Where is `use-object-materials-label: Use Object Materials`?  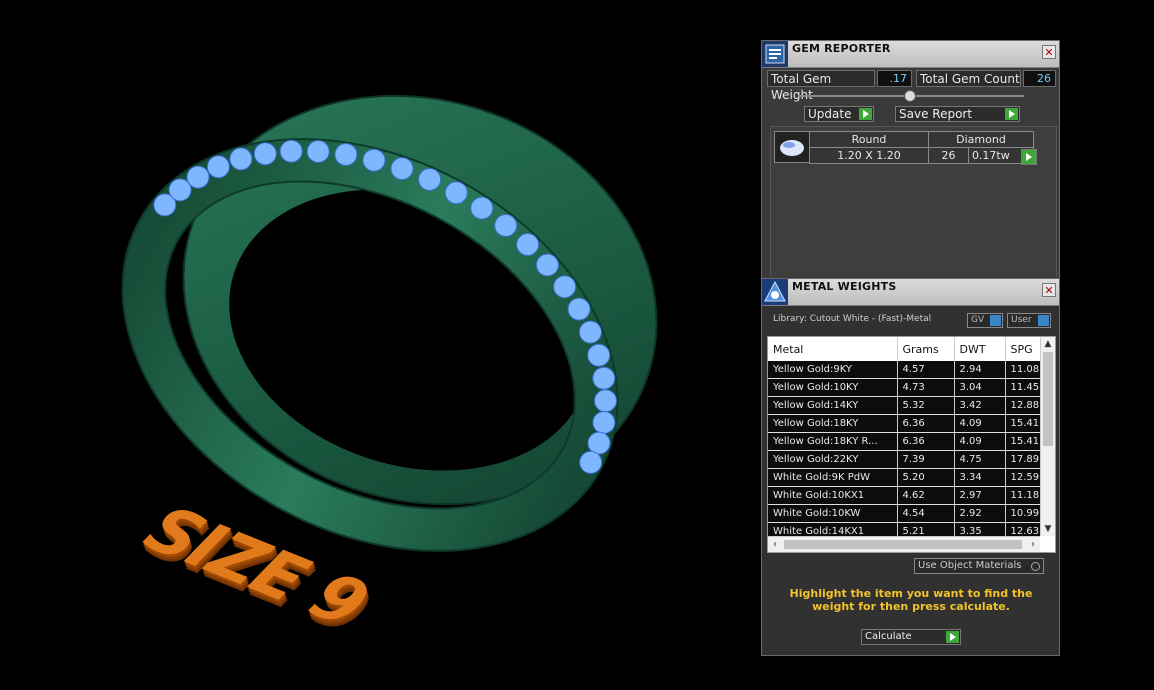 use-object-materials-label: Use Object Materials is located at coordinates (970, 565).